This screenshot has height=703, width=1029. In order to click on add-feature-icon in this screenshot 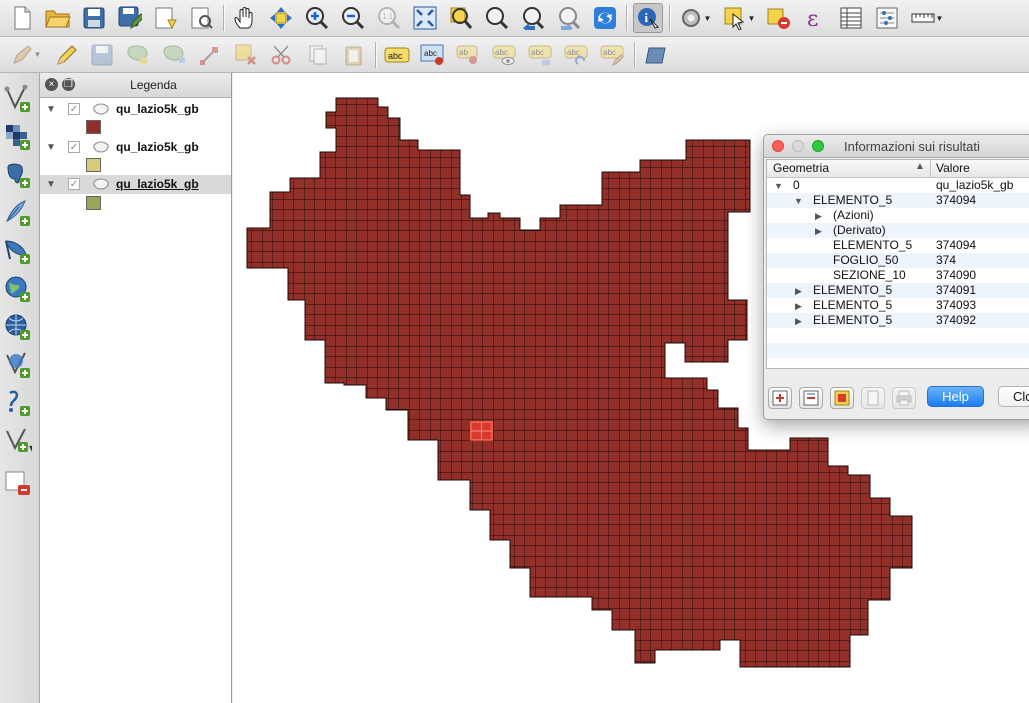, I will do `click(138, 55)`.